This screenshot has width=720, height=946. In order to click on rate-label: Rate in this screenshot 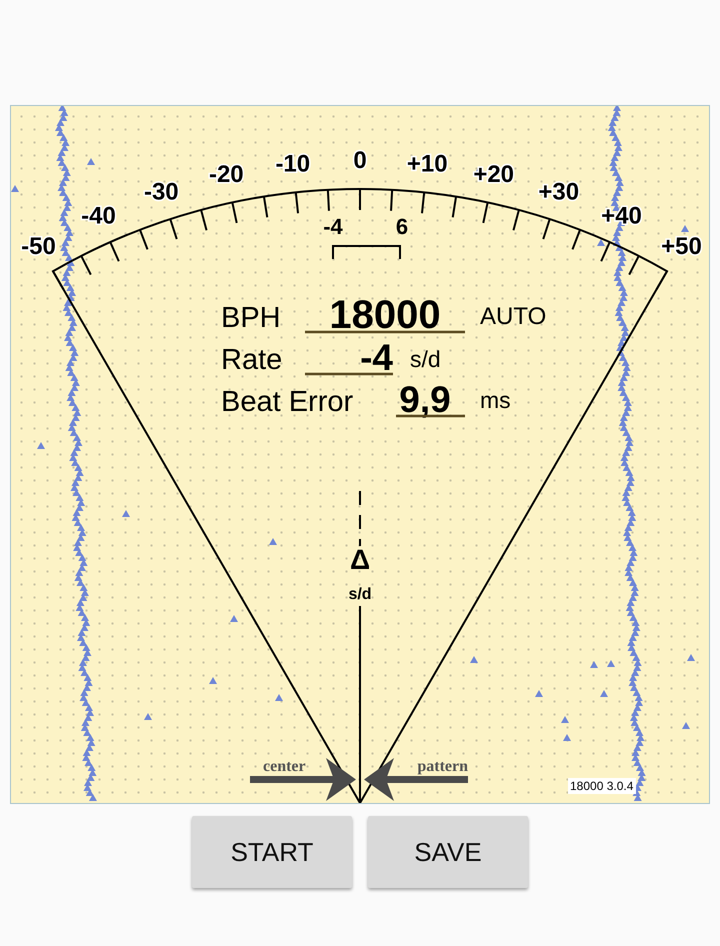, I will do `click(251, 360)`.